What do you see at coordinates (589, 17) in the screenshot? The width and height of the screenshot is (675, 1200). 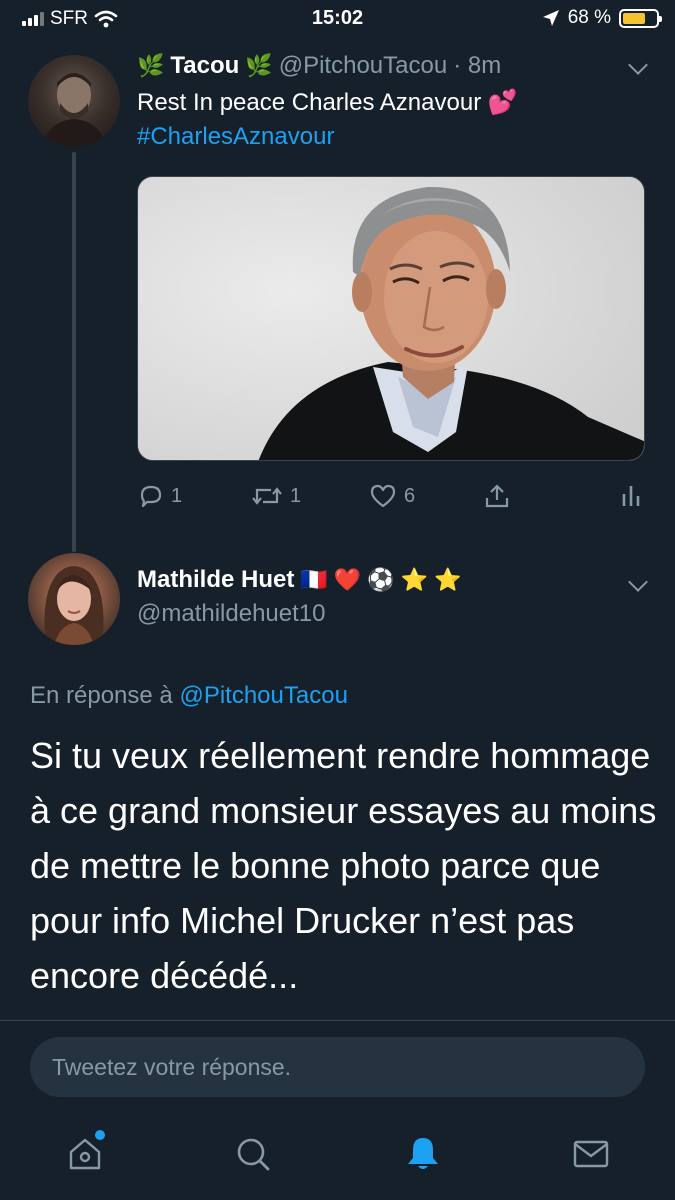 I see `battery-percent: 68 %` at bounding box center [589, 17].